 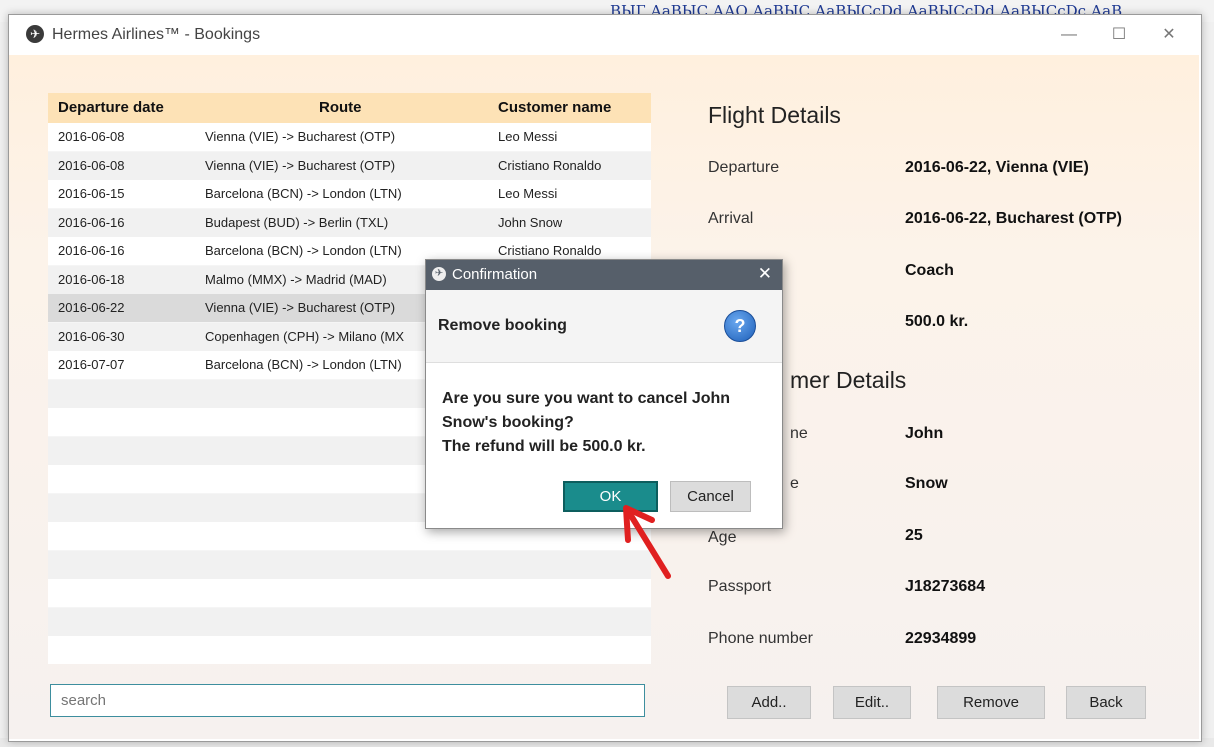 What do you see at coordinates (605, 35) in the screenshot?
I see `window-titlebar: ✈ Hermes Airlines™ - Bookings — ☐ ✕` at bounding box center [605, 35].